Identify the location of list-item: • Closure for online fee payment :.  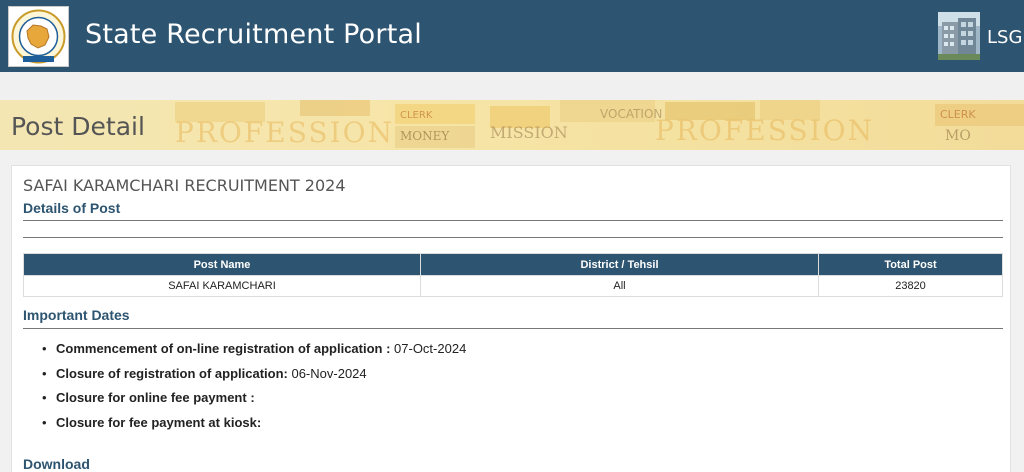
(251, 402).